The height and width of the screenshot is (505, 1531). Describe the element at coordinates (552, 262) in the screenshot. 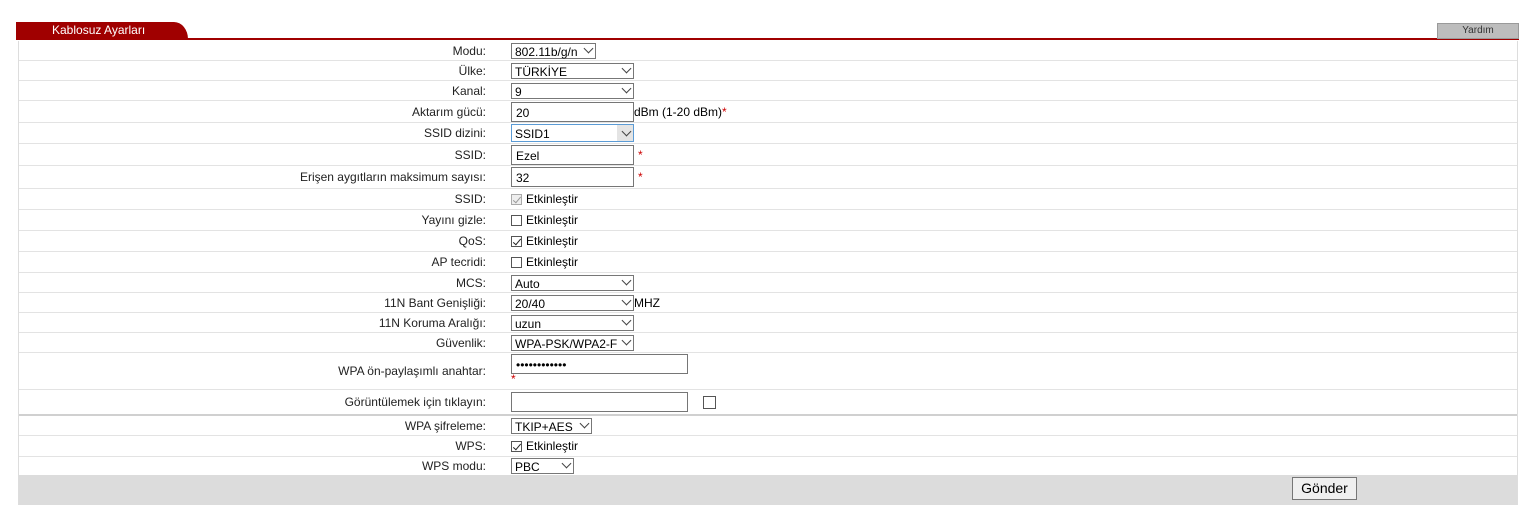

I see `ap-isolation-option: Etkinleştir` at that location.